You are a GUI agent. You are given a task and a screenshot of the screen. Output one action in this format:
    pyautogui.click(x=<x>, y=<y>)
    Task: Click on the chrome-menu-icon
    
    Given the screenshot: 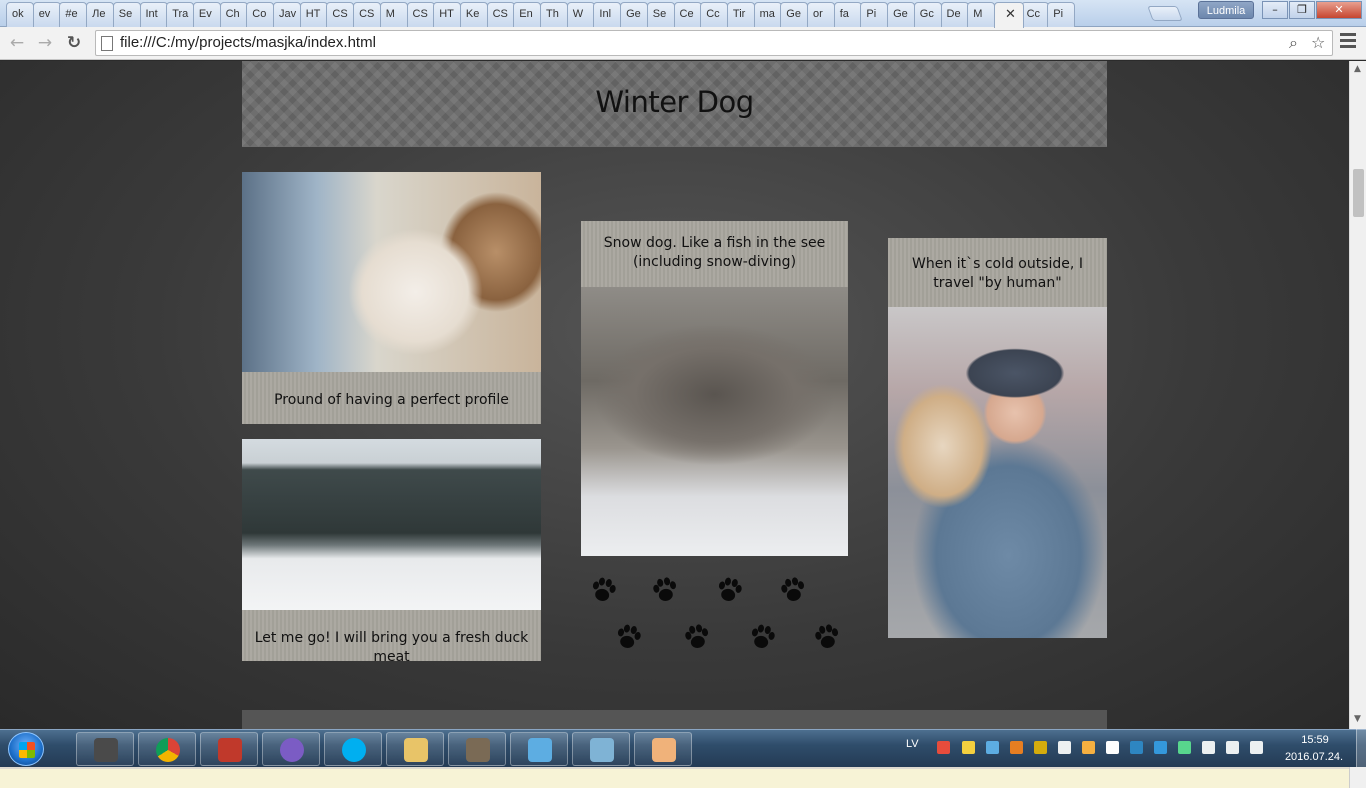 What is the action you would take?
    pyautogui.click(x=1348, y=43)
    